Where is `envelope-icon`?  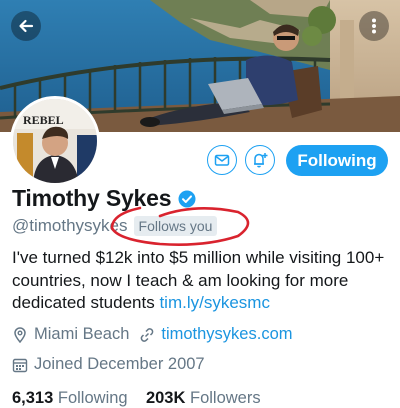 envelope-icon is located at coordinates (222, 160).